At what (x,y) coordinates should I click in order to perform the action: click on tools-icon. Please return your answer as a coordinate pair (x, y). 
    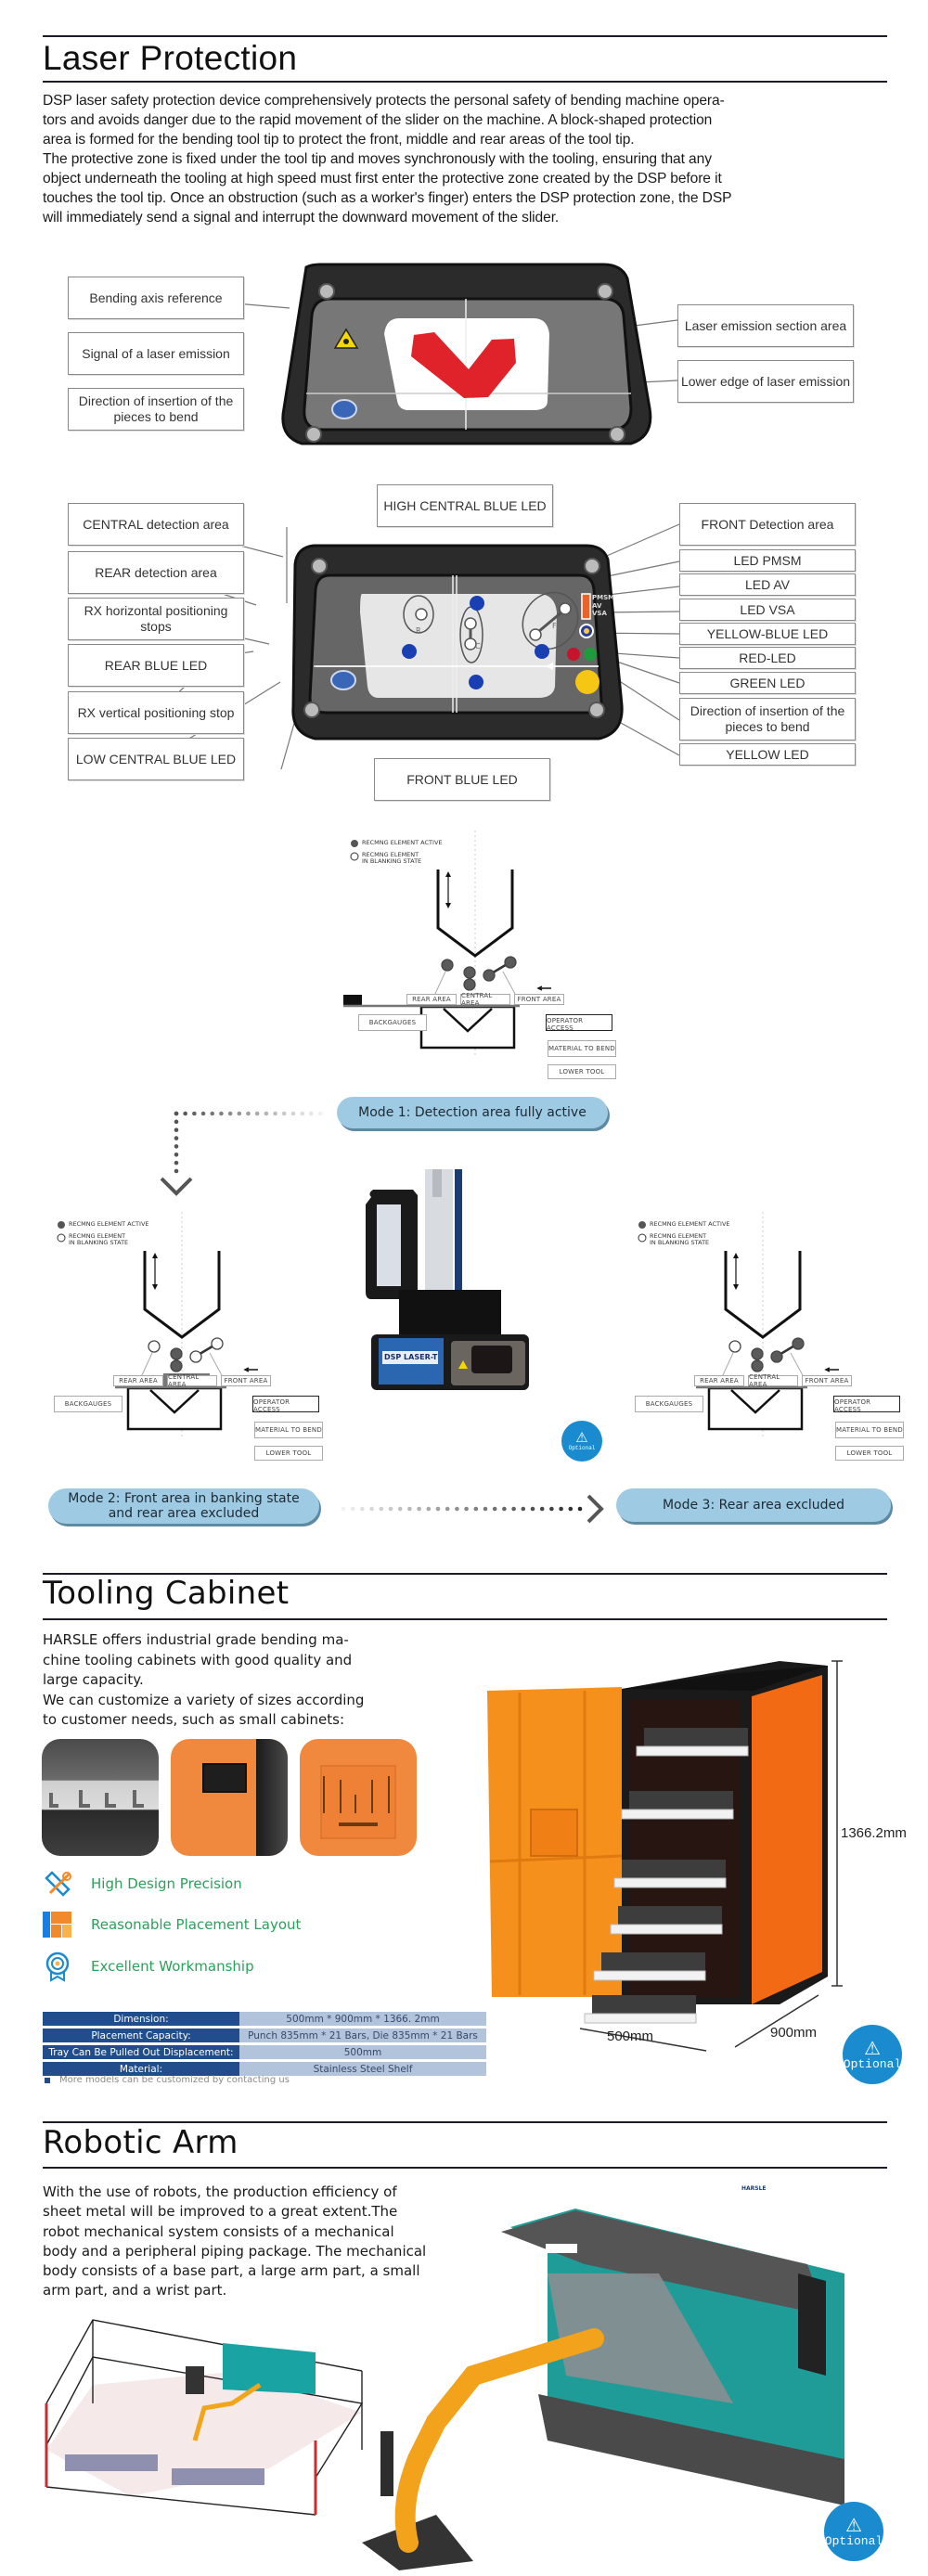
    Looking at the image, I should click on (58, 1884).